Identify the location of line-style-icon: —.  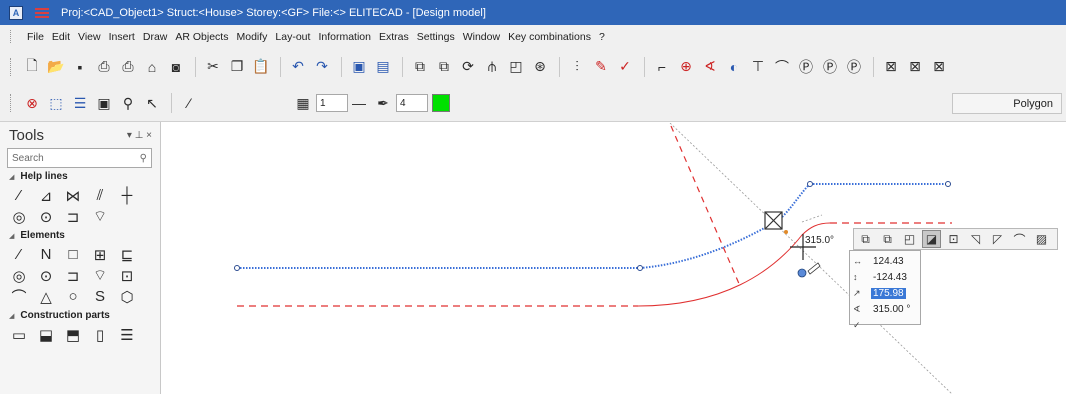
(359, 103).